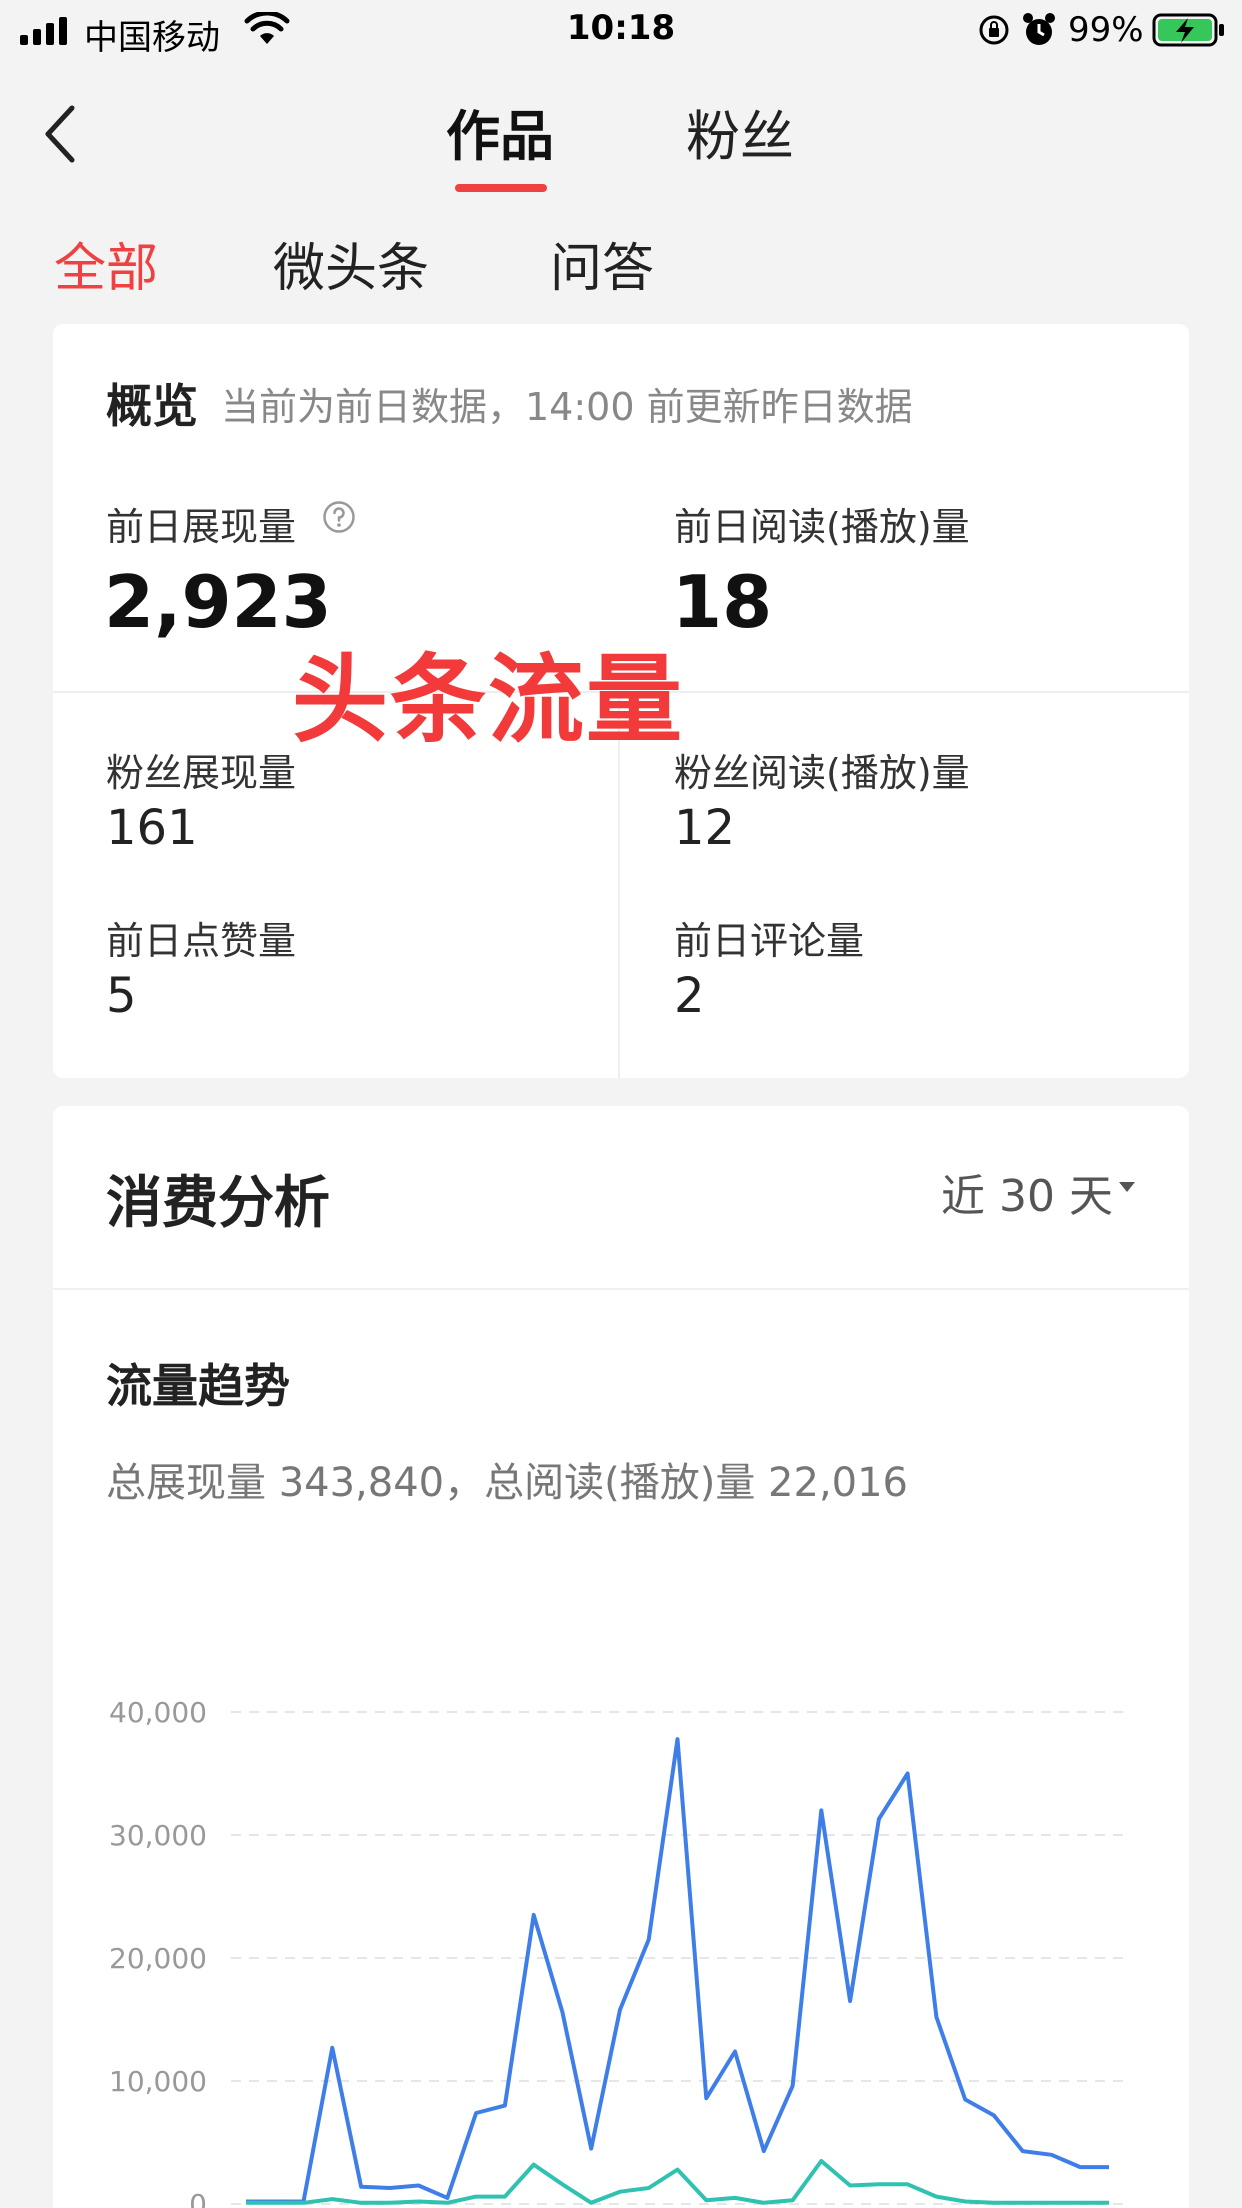 This screenshot has height=2208, width=1242. I want to click on rotation-lock-icon, so click(994, 30).